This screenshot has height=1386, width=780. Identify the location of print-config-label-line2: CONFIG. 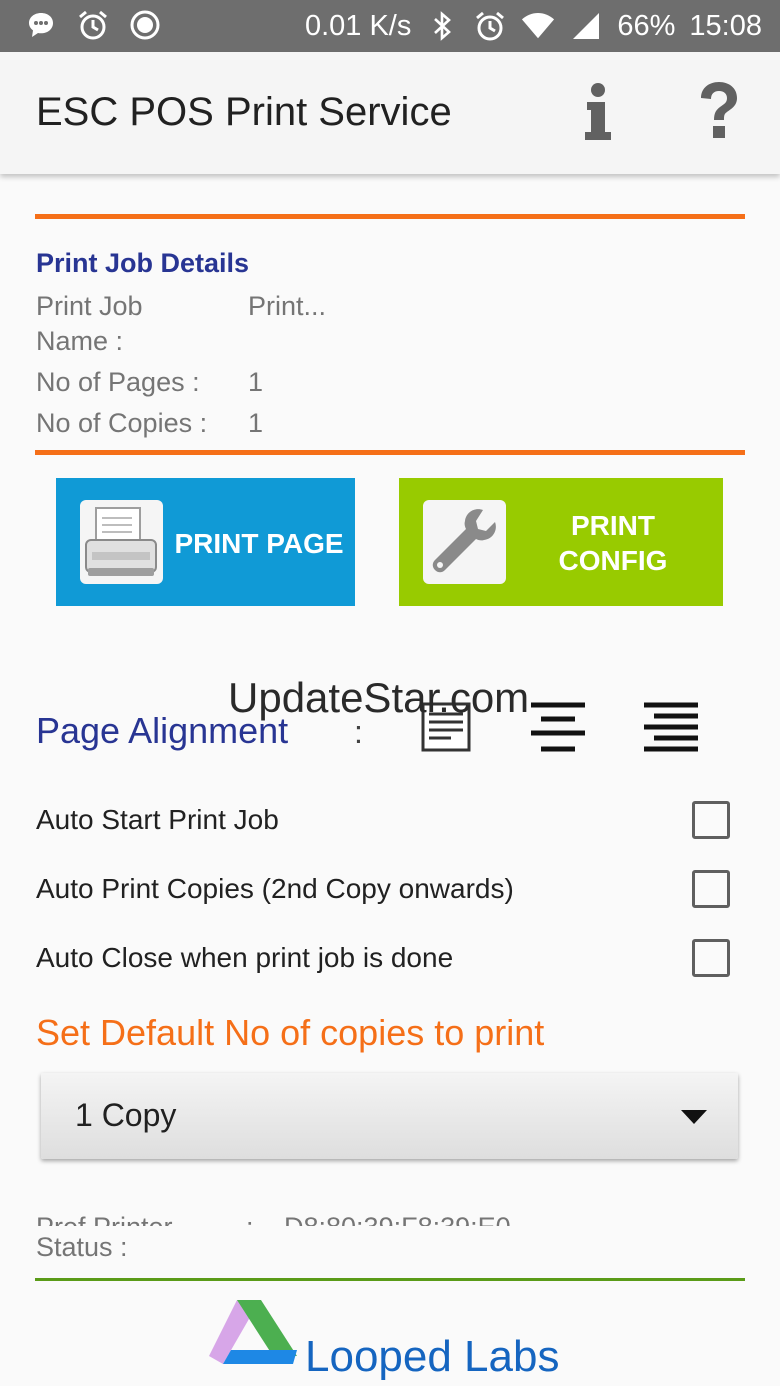
(613, 560).